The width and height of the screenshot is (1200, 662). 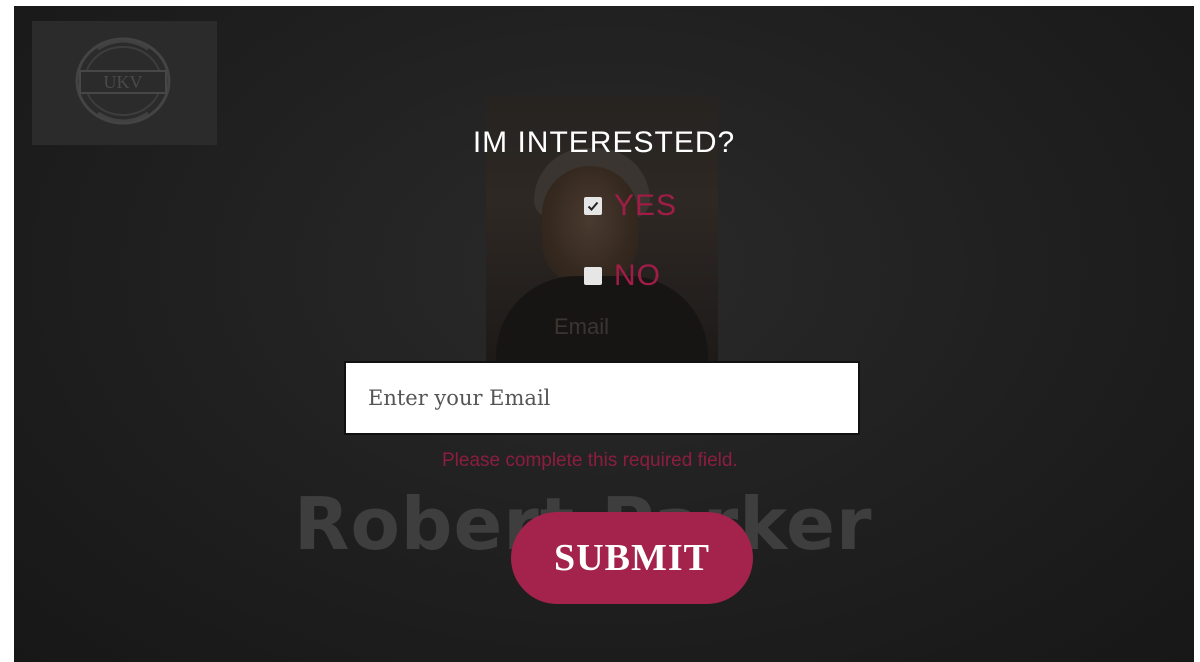 I want to click on yes-checkbox, so click(x=593, y=206).